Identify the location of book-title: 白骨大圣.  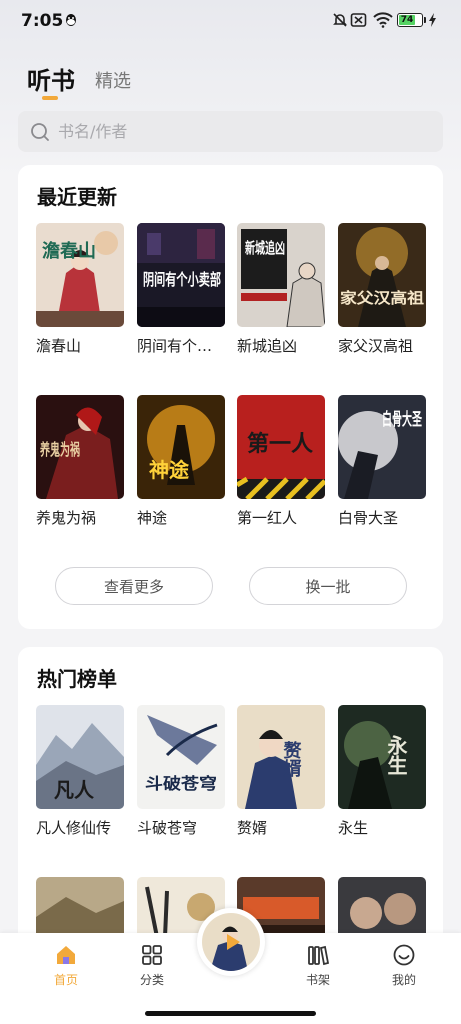
(382, 517).